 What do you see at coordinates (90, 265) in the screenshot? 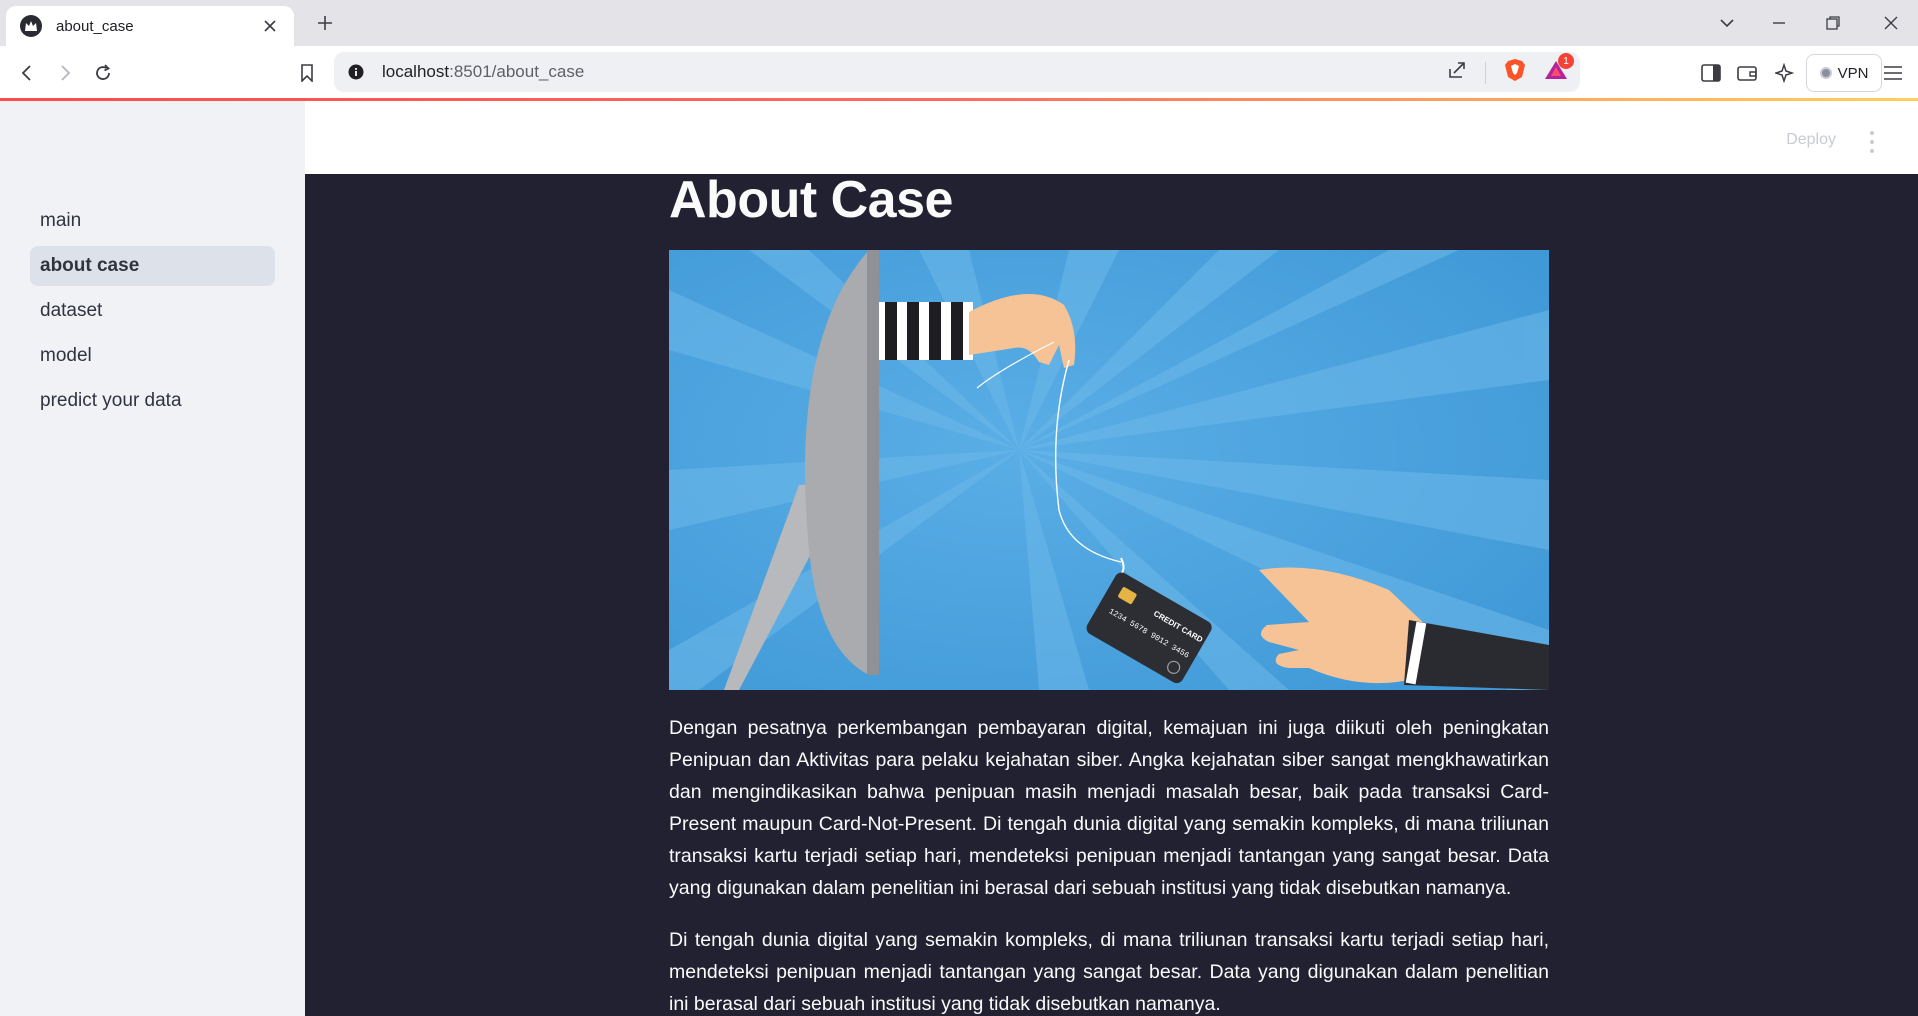
I see `sidebar-item-label: about case` at bounding box center [90, 265].